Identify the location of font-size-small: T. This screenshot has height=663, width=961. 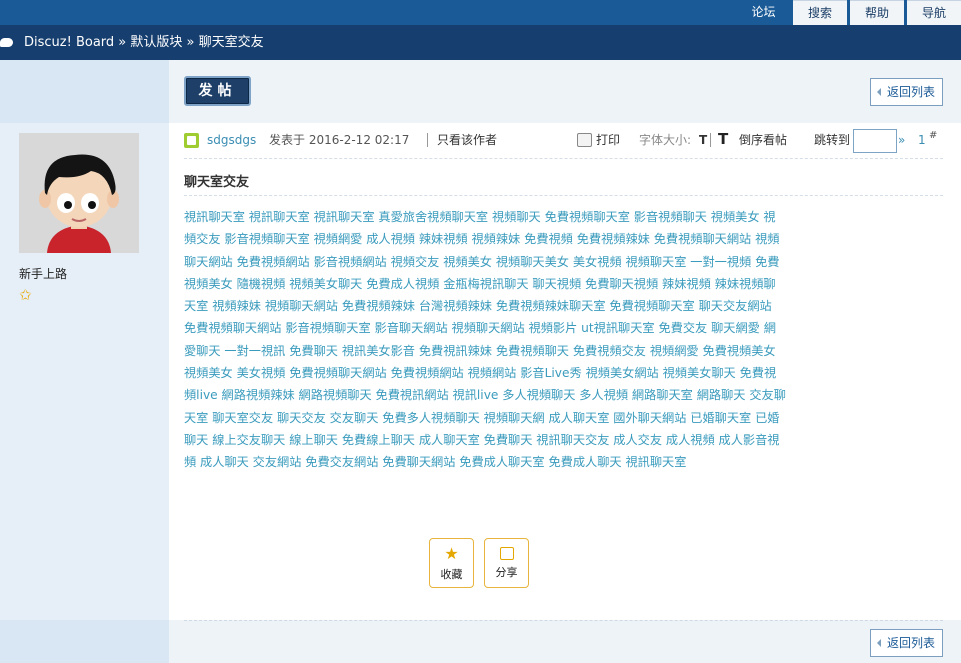
(703, 140).